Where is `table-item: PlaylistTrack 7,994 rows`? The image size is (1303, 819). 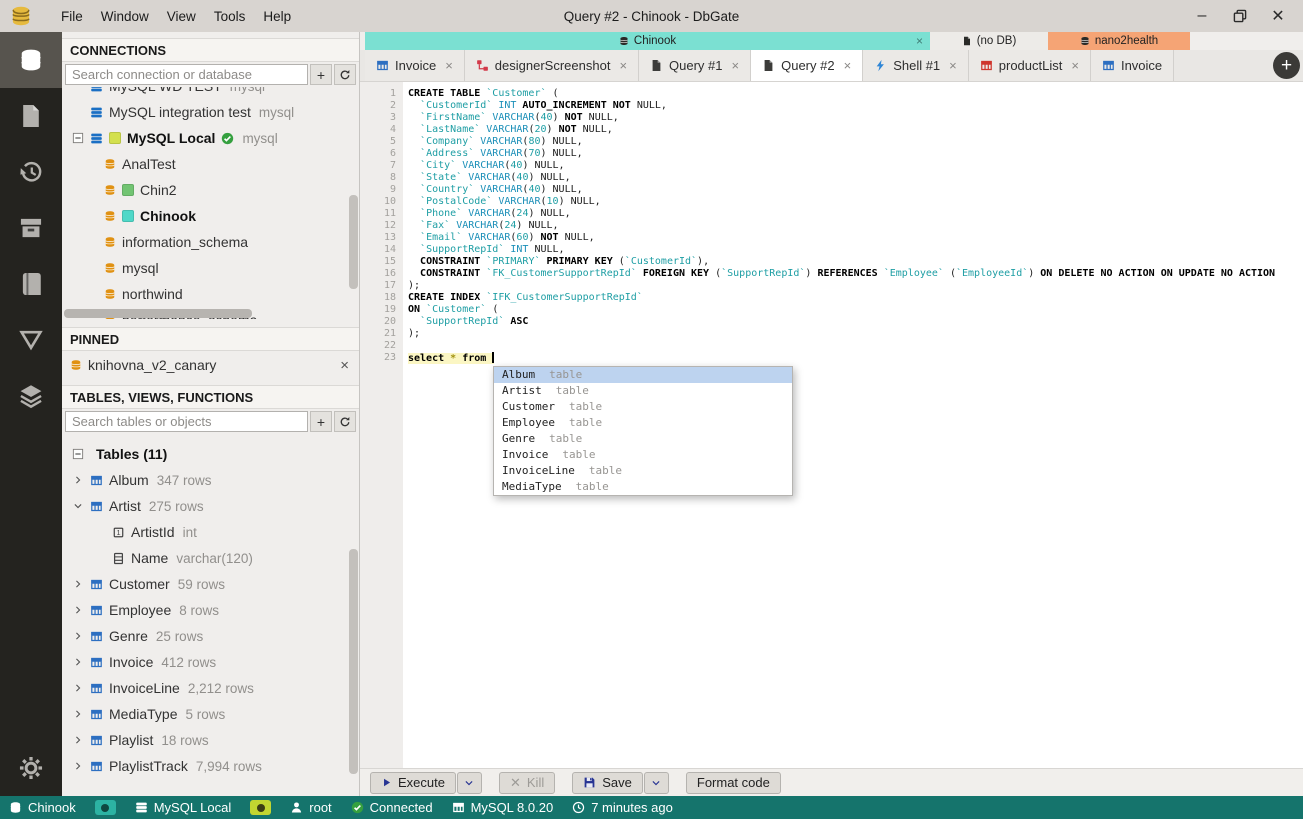 table-item: PlaylistTrack 7,994 rows is located at coordinates (210, 766).